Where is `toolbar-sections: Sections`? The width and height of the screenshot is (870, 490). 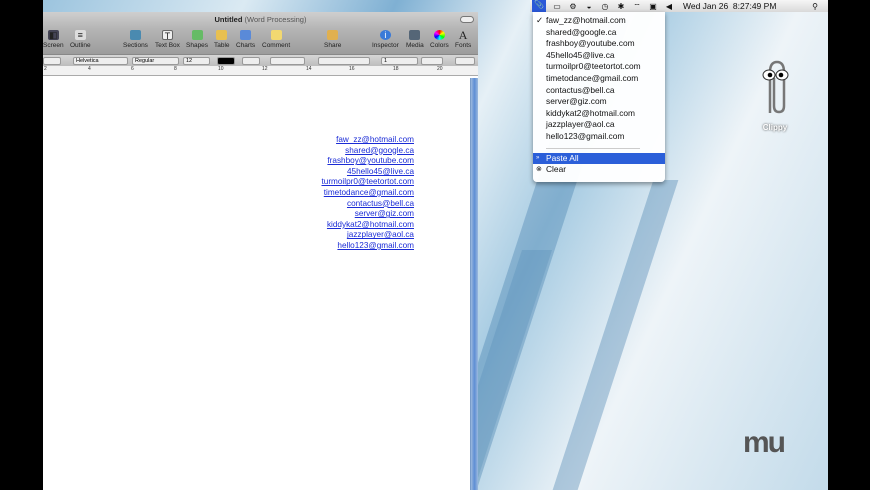 toolbar-sections: Sections is located at coordinates (135, 39).